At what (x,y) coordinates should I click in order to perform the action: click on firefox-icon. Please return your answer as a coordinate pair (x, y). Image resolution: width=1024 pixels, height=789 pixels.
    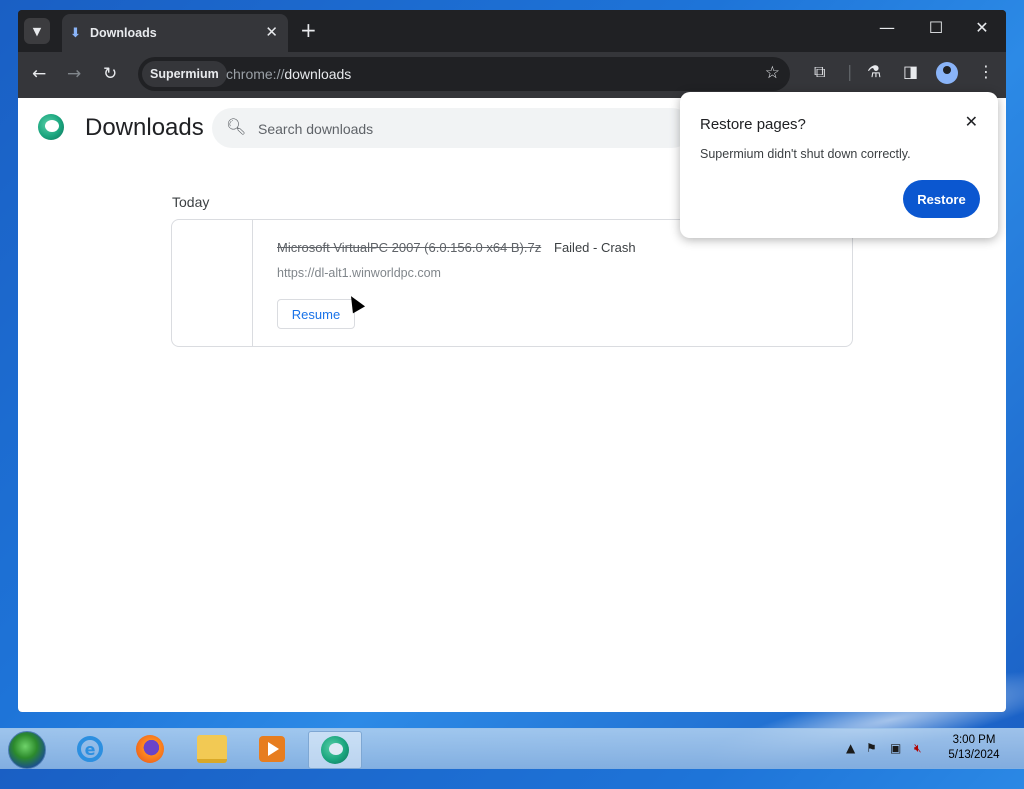
    Looking at the image, I should click on (150, 749).